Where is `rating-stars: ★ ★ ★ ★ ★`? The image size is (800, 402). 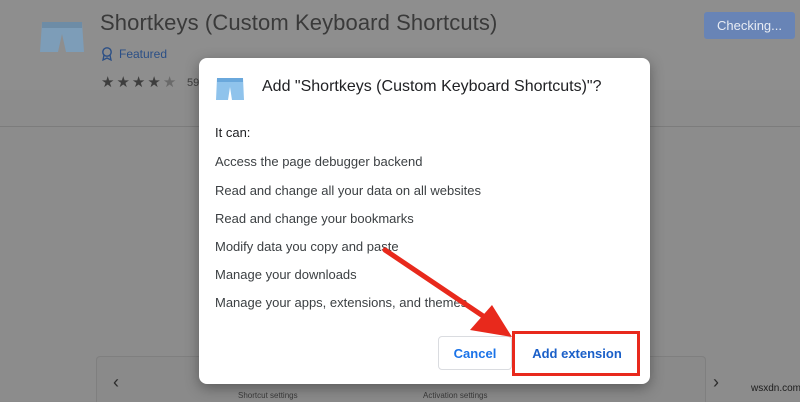
rating-stars: ★ ★ ★ ★ ★ is located at coordinates (138, 82).